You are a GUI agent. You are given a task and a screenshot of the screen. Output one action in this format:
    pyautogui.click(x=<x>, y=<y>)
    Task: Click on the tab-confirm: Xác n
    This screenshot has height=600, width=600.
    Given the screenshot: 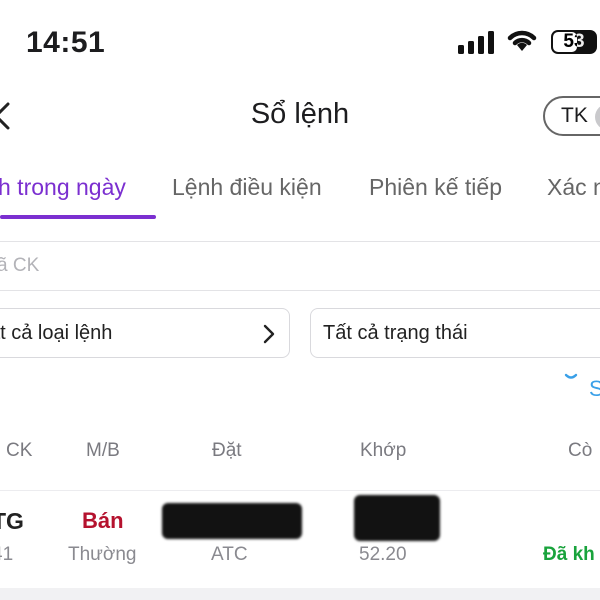 What is the action you would take?
    pyautogui.click(x=573, y=187)
    